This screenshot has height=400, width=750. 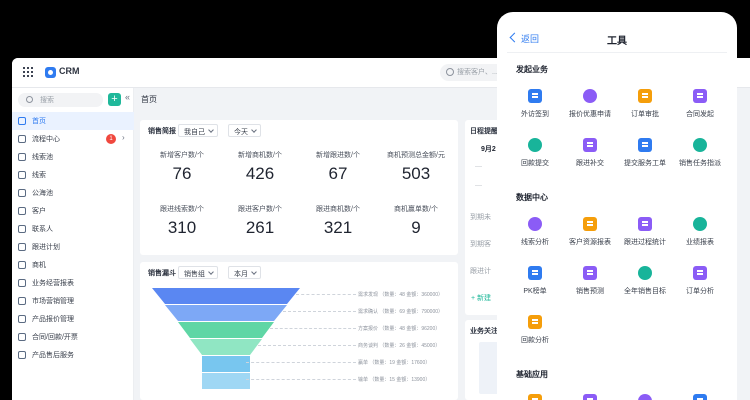 I want to click on sidebar-item: 跟进计划, so click(x=73, y=247).